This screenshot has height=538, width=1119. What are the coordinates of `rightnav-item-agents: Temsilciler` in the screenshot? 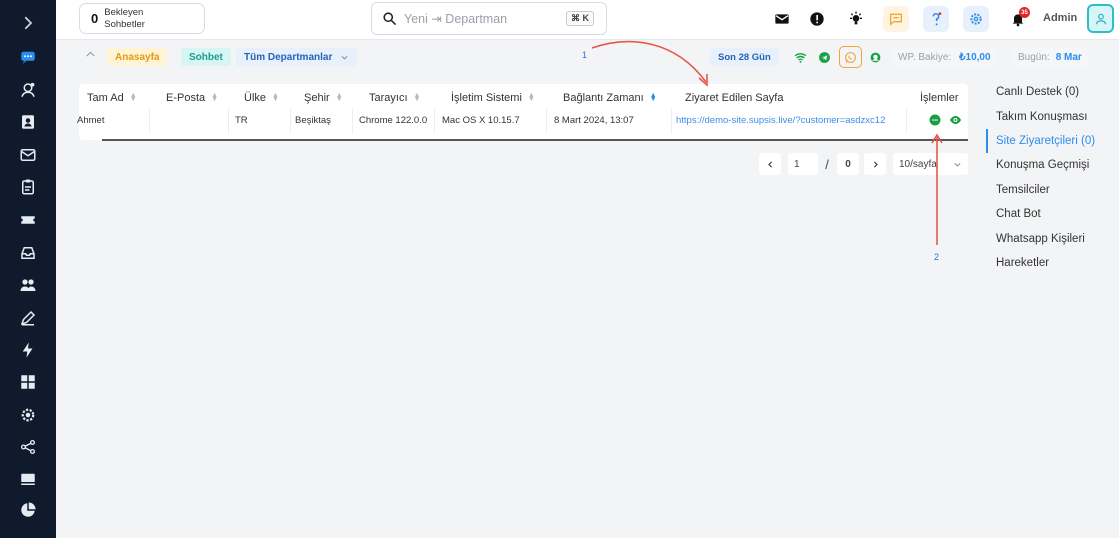 It's located at (1052, 190).